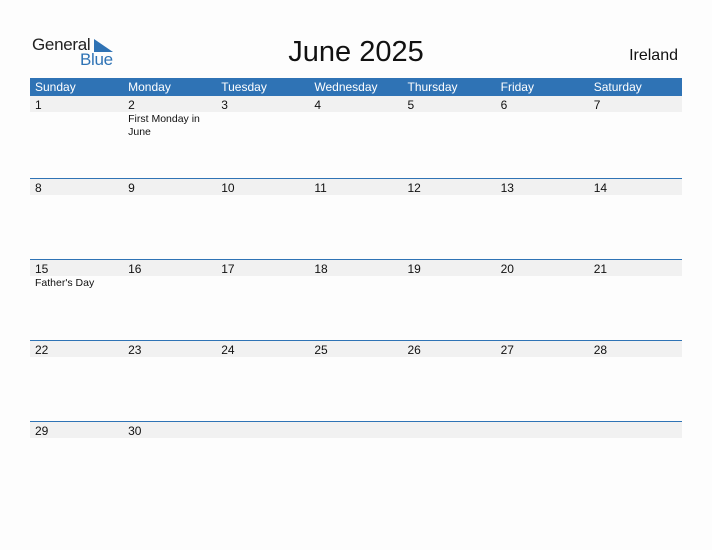 This screenshot has height=550, width=712. I want to click on day-cell: 9, so click(169, 187).